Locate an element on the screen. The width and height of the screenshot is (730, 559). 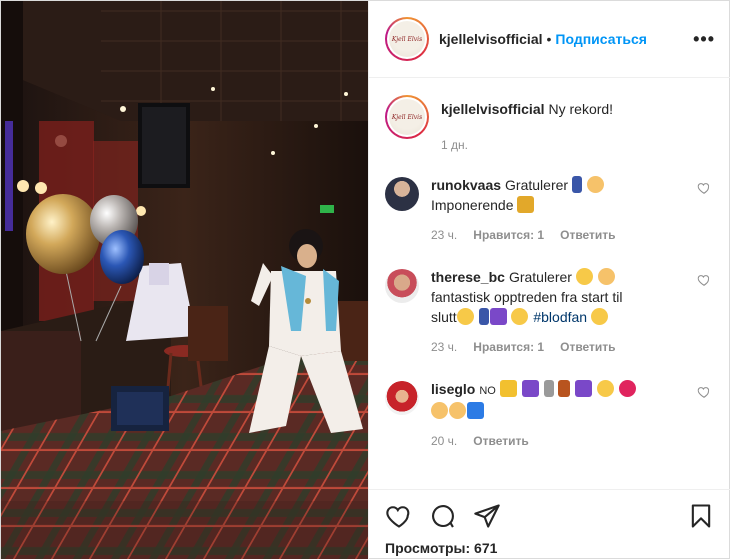
comment-username: therese_bc is located at coordinates (468, 277).